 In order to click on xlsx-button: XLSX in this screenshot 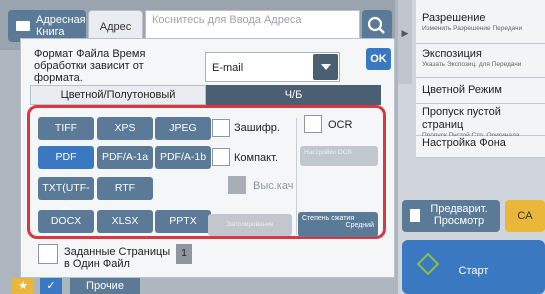, I will do `click(125, 221)`.